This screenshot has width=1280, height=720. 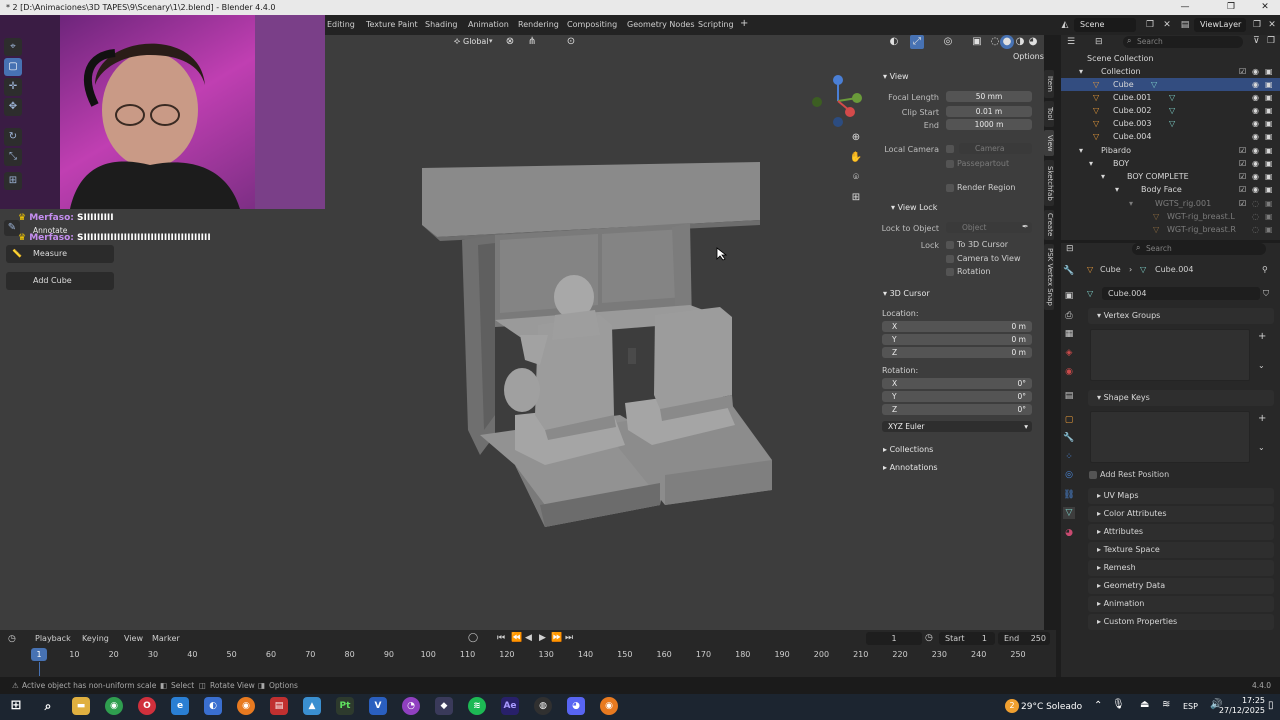 What do you see at coordinates (13, 67) in the screenshot?
I see `select-box-tool-icon: ▢` at bounding box center [13, 67].